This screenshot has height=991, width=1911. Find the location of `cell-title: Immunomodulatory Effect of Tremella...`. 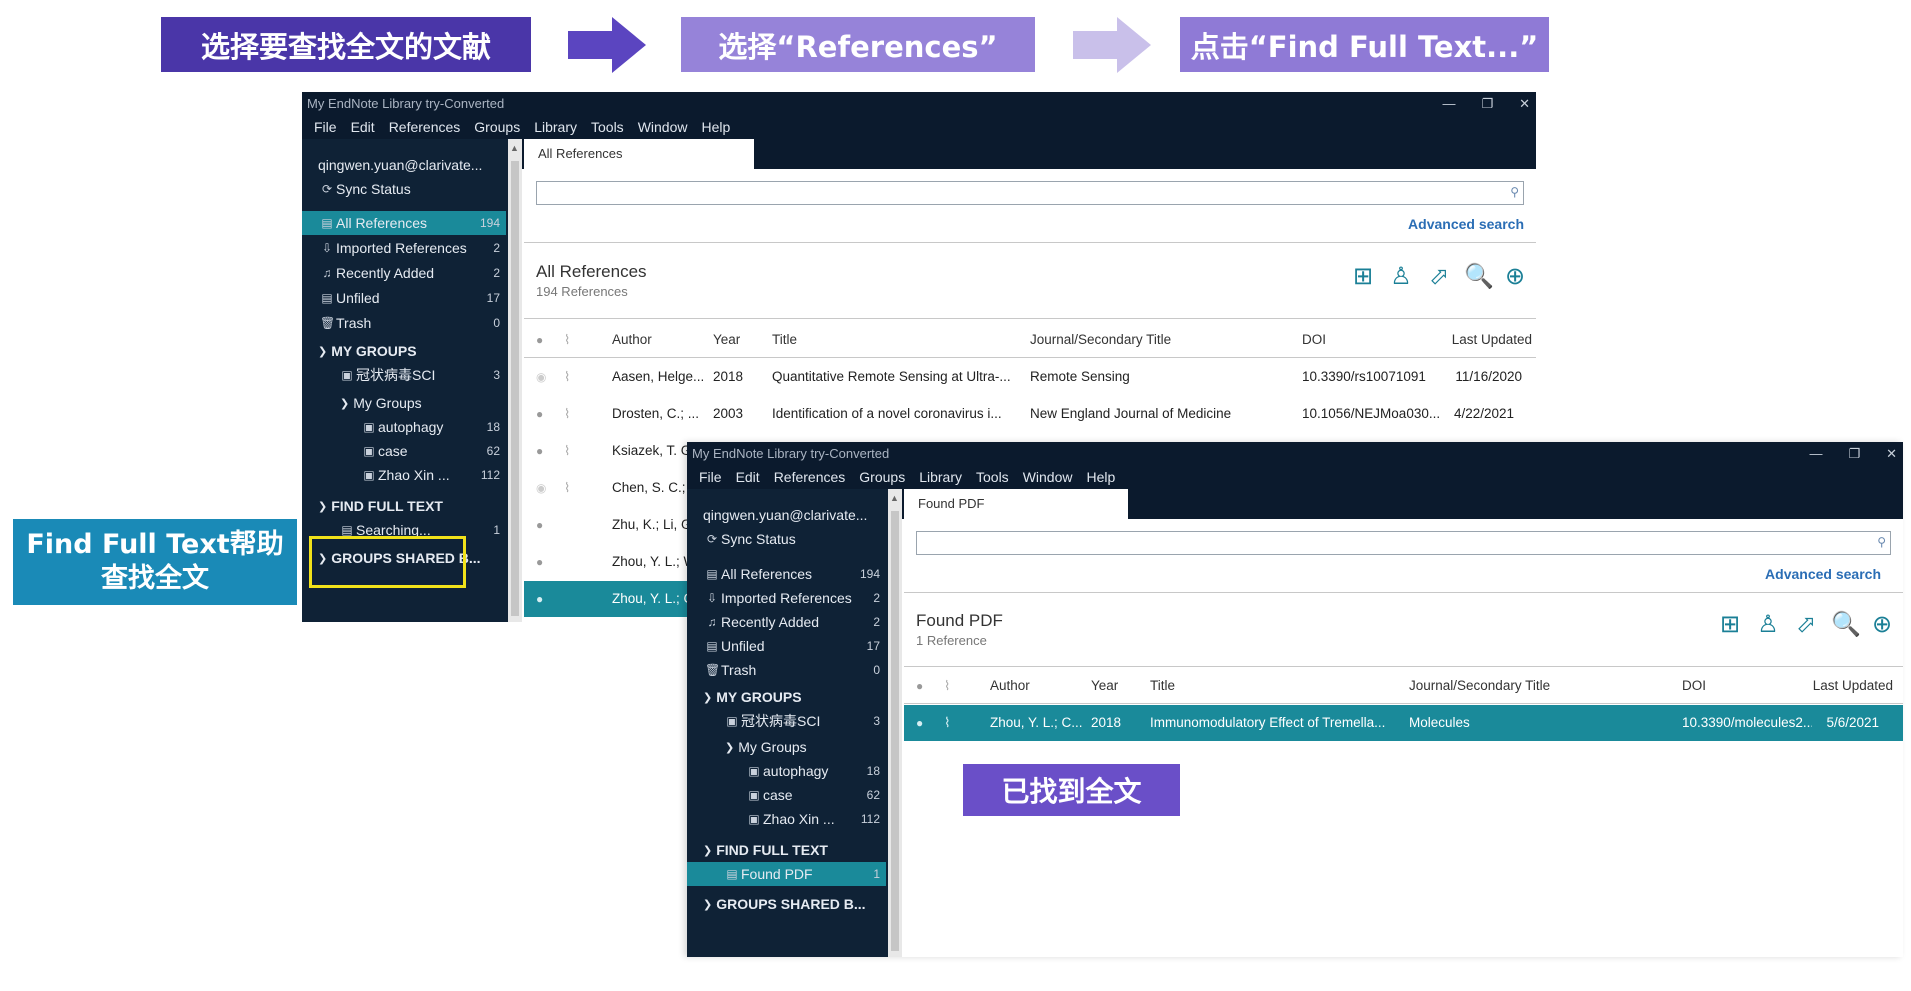

cell-title: Immunomodulatory Effect of Tremella... is located at coordinates (1268, 722).